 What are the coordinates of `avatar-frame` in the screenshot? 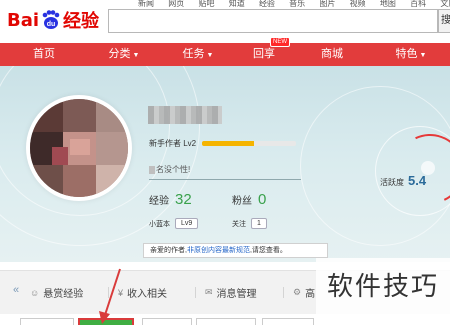 It's located at (79, 148).